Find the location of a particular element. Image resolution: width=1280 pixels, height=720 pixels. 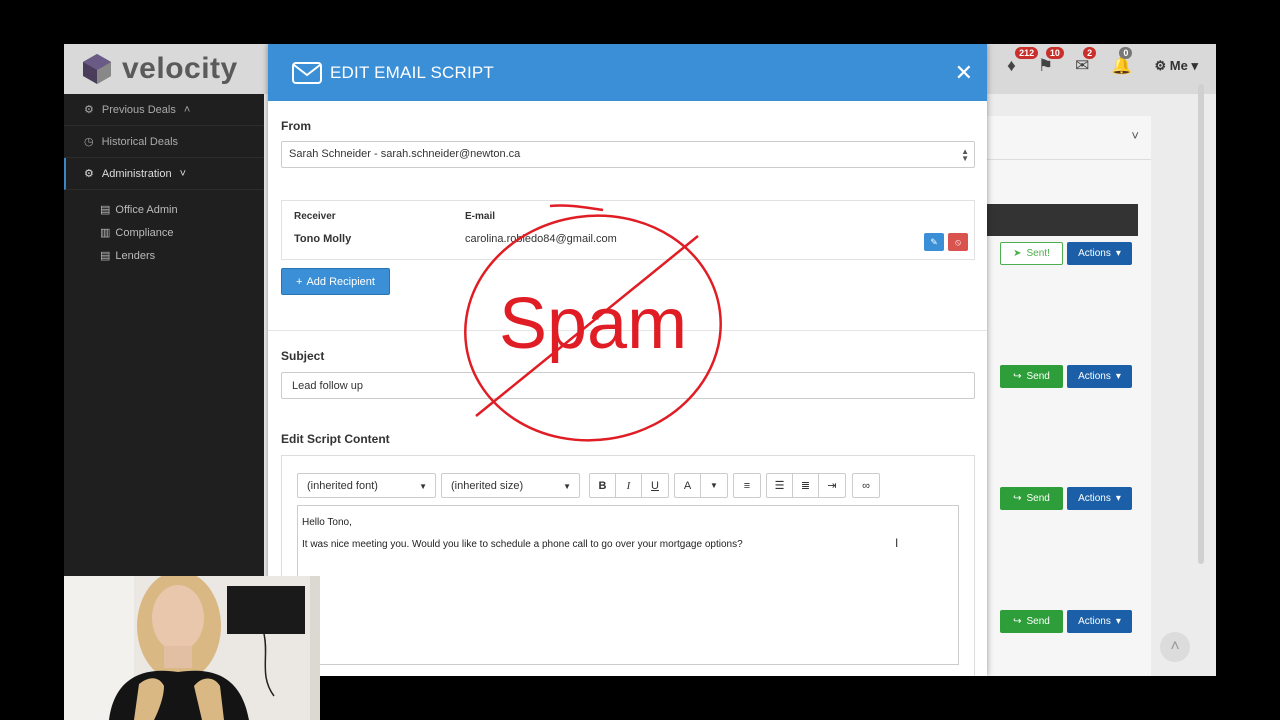

size-select: (inherited size) ▼ is located at coordinates (510, 485).